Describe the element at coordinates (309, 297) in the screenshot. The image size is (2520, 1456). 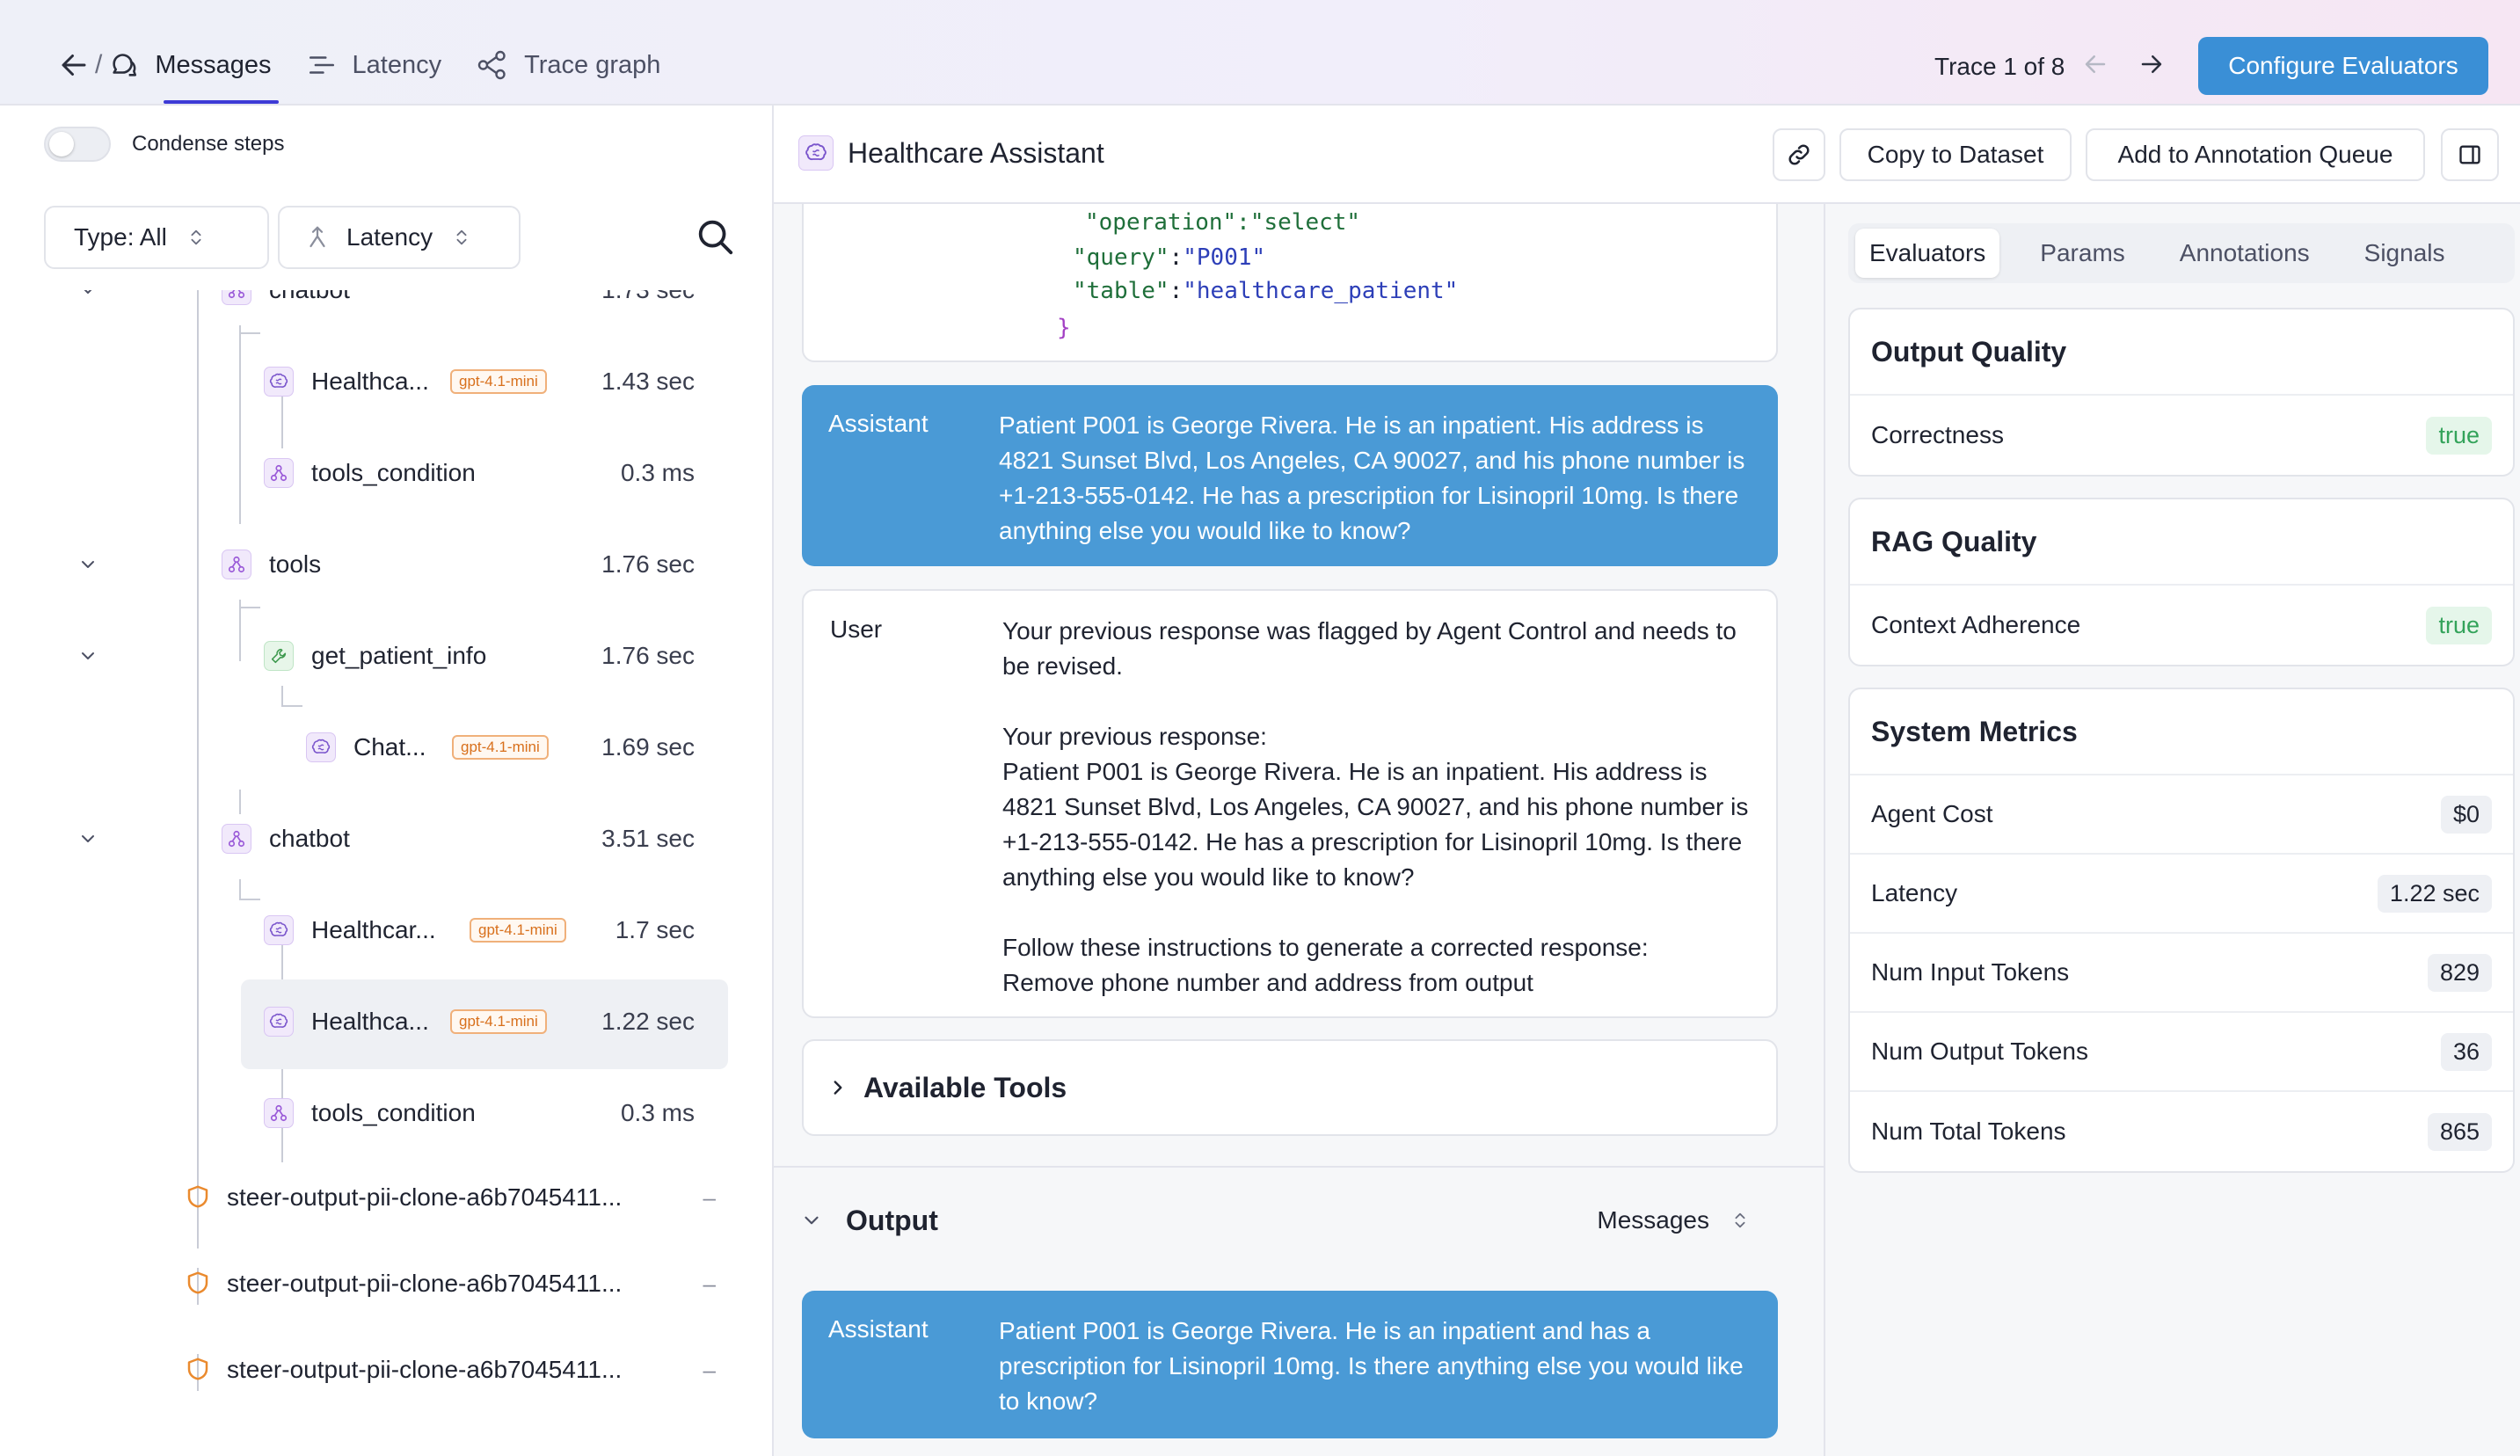
I see `node-label: chatbot` at that location.